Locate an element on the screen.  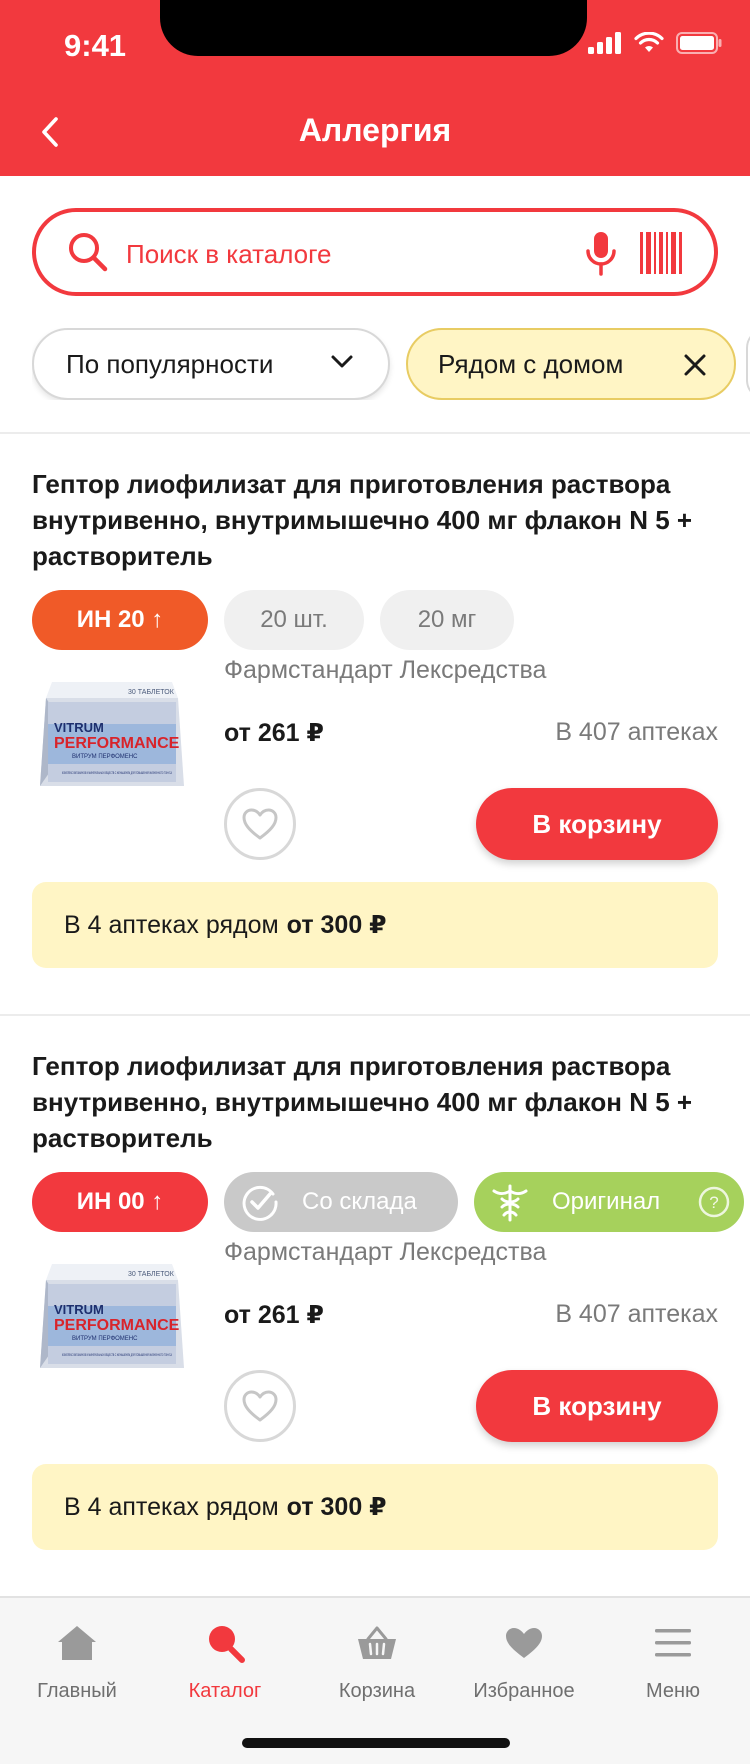
product-badges: ИН 00 ↑ Со склада Оригинал ? is located at coordinates (391, 1202).